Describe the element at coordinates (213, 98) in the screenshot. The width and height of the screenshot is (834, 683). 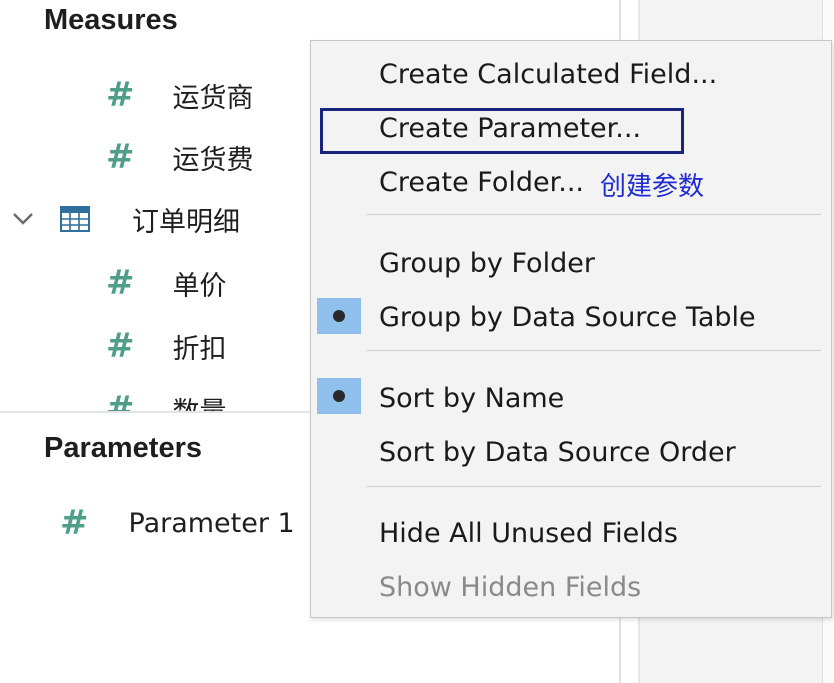
I see `field-label: 运货商` at that location.